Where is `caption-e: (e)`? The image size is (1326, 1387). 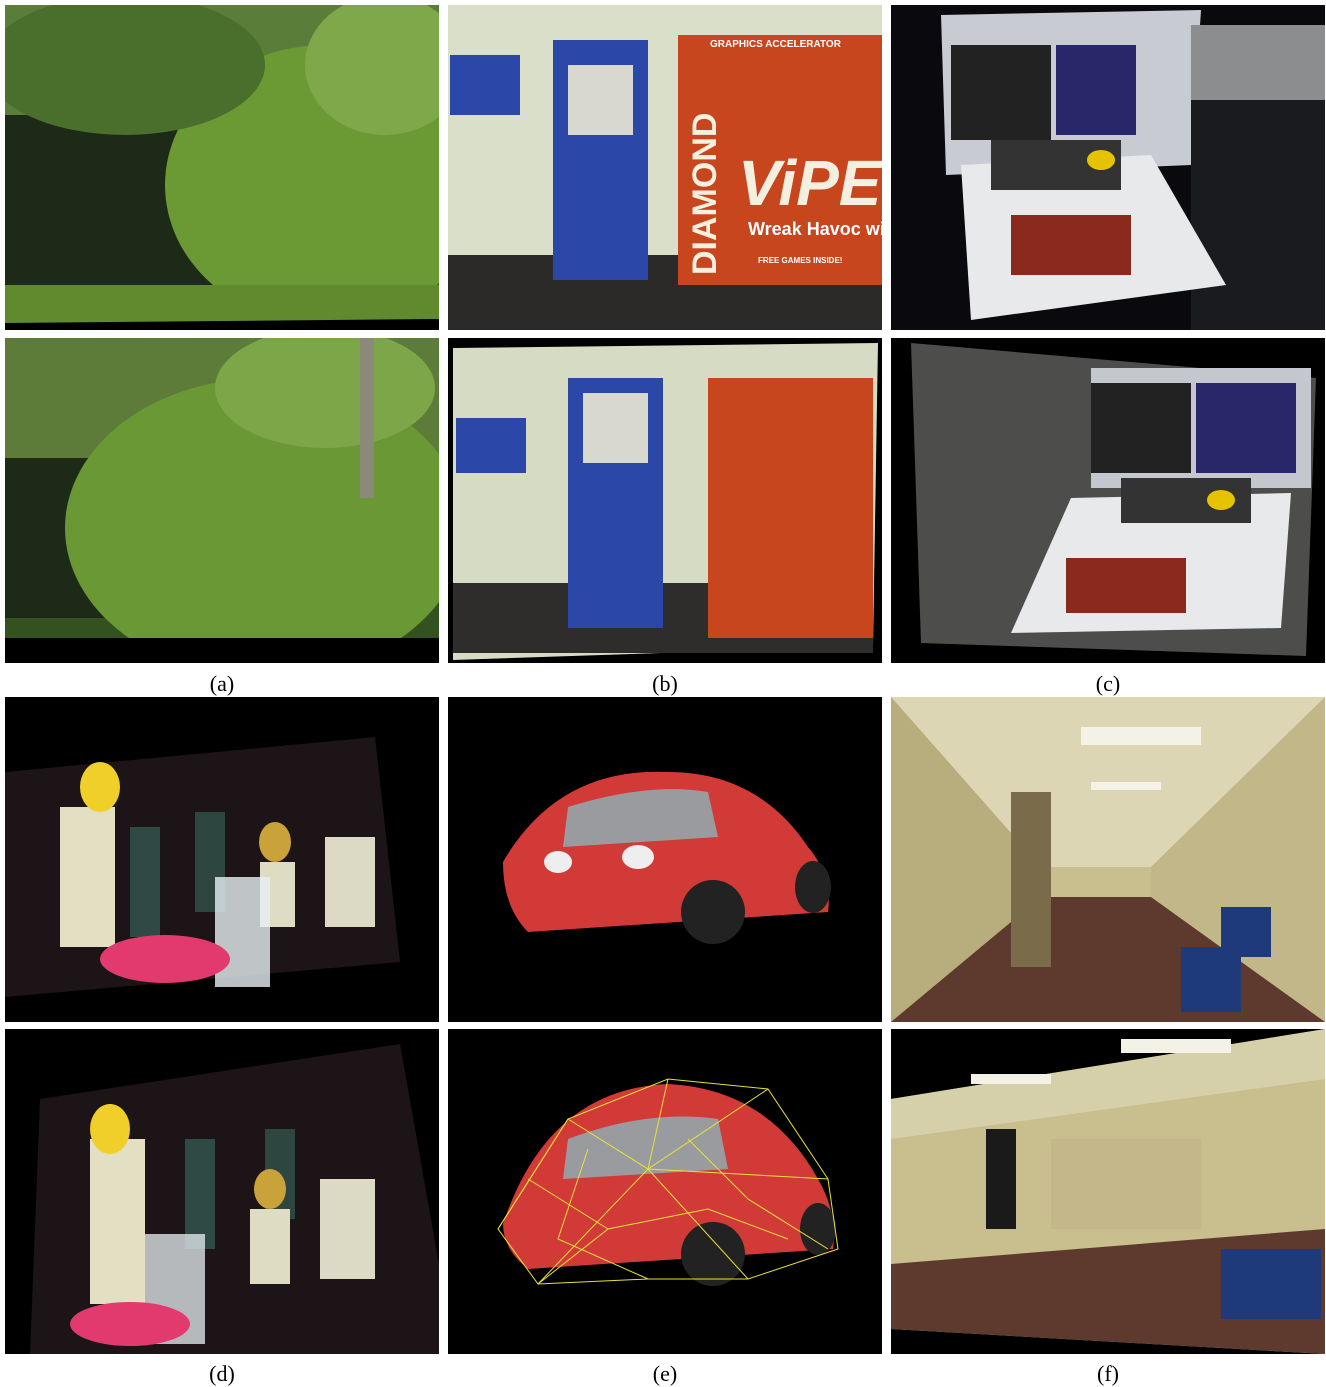
caption-e: (e) is located at coordinates (665, 1373).